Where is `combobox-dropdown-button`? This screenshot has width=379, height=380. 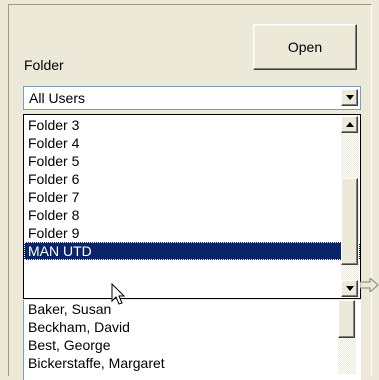
combobox-dropdown-button is located at coordinates (349, 97).